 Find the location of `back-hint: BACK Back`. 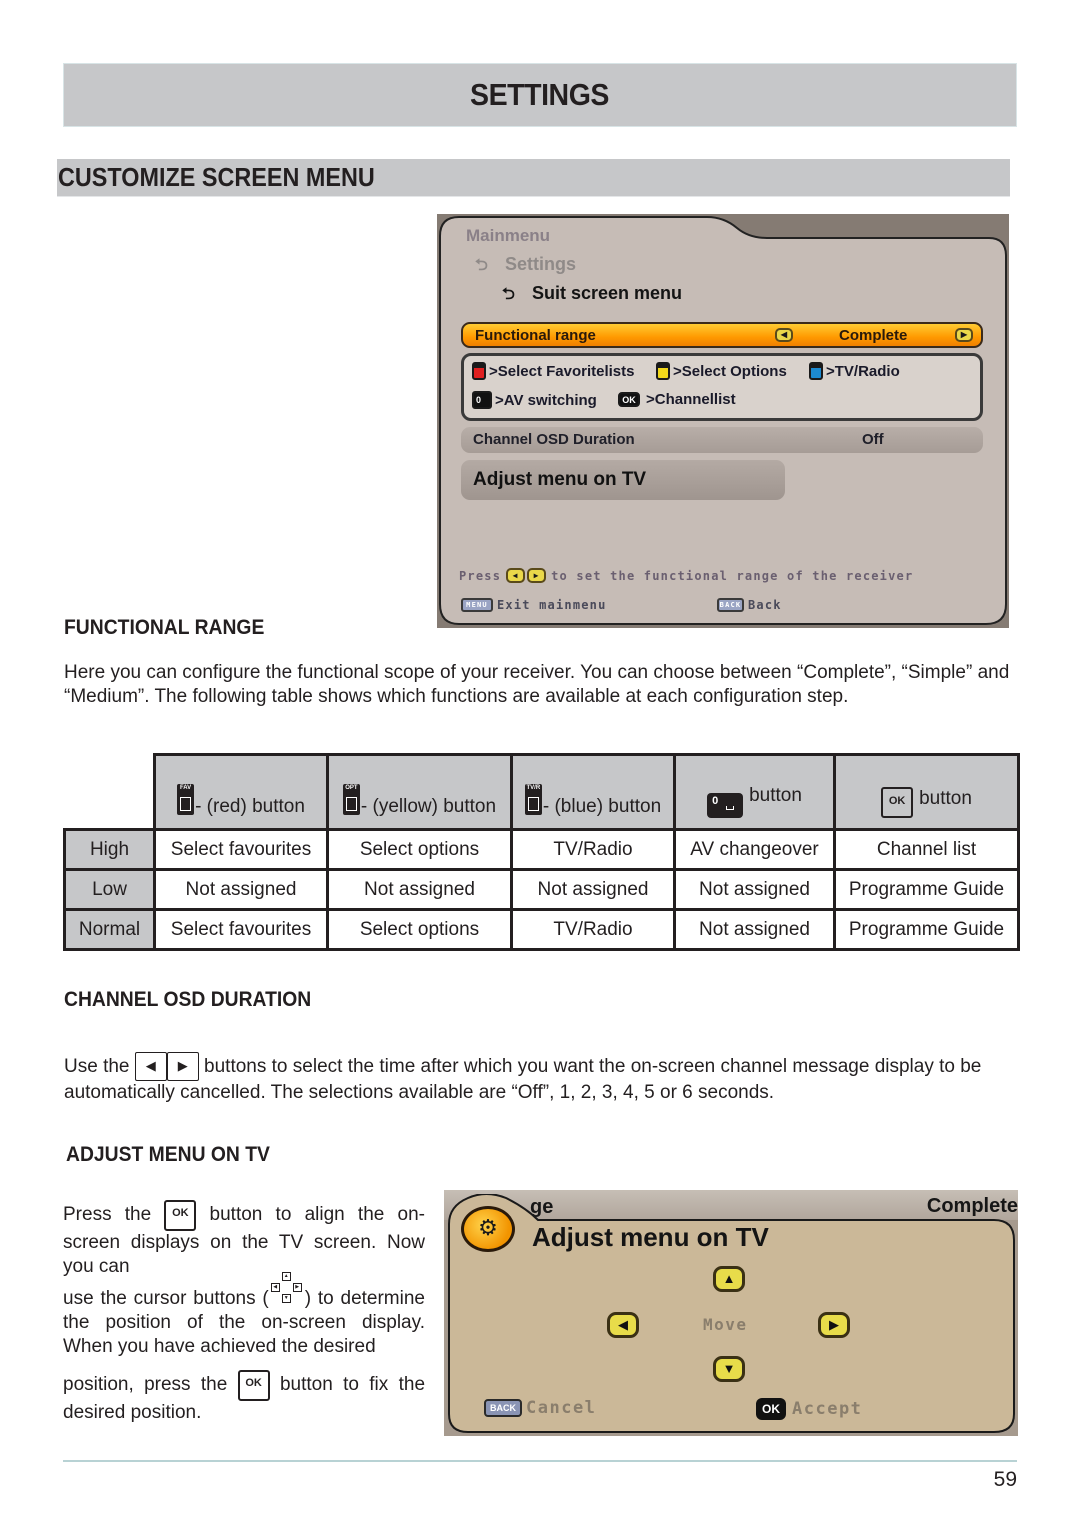

back-hint: BACK Back is located at coordinates (749, 605).